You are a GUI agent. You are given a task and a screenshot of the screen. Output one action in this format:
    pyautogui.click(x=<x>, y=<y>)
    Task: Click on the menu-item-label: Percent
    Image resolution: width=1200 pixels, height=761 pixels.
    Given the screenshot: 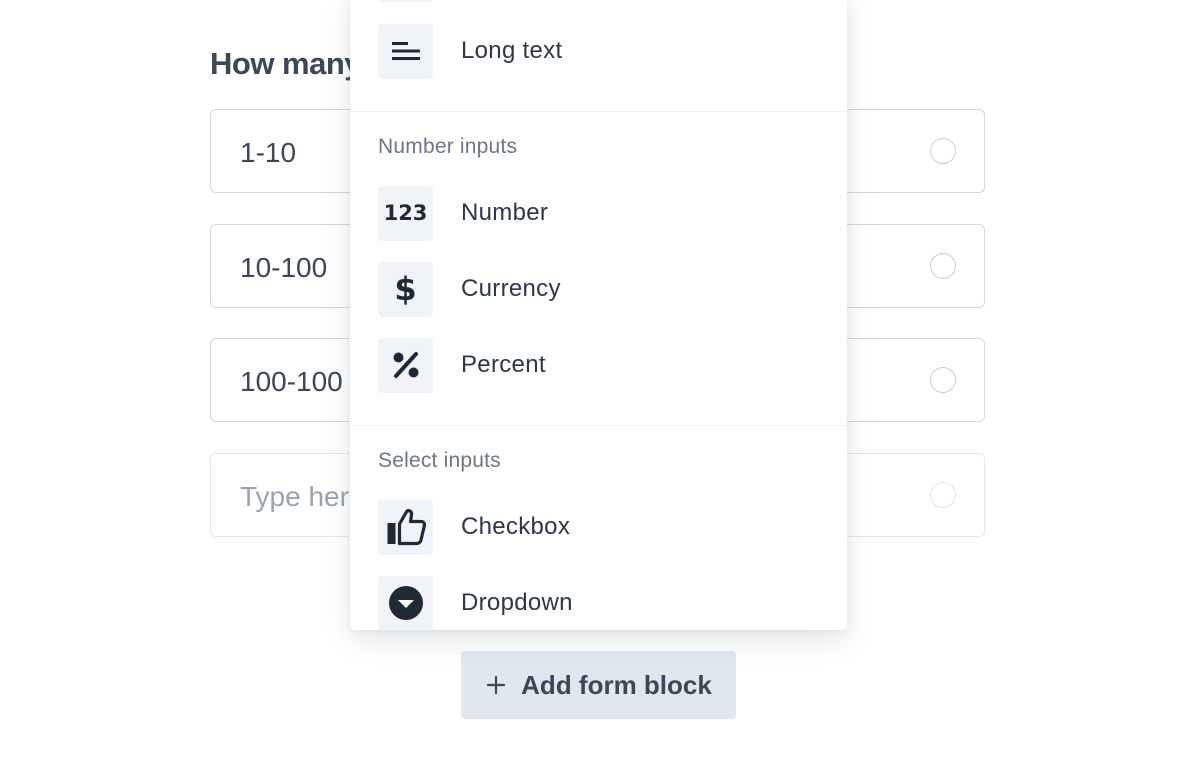 What is the action you would take?
    pyautogui.click(x=503, y=364)
    